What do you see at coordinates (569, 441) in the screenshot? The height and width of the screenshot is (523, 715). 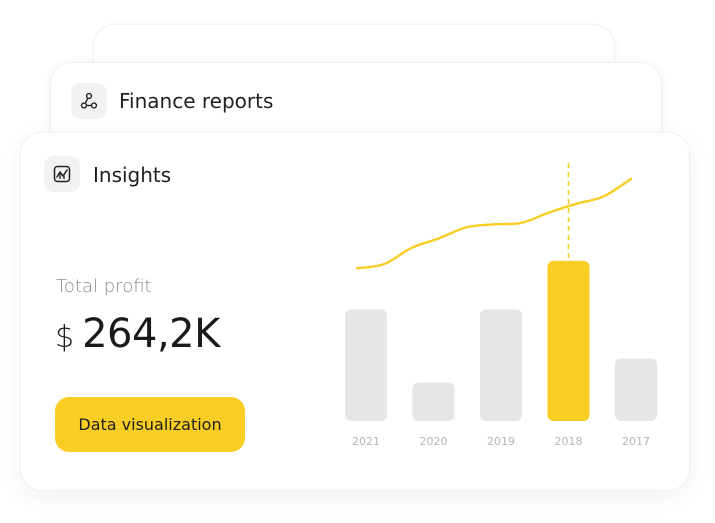 I see `x-tick-label: 2018` at bounding box center [569, 441].